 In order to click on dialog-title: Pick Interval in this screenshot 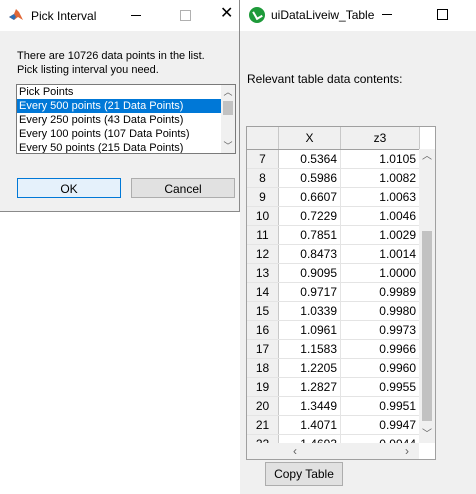, I will do `click(64, 16)`.